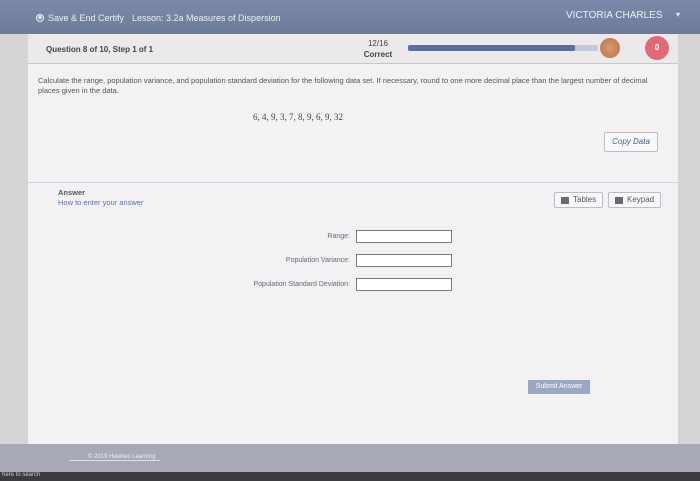  I want to click on progress-bar, so click(503, 48).